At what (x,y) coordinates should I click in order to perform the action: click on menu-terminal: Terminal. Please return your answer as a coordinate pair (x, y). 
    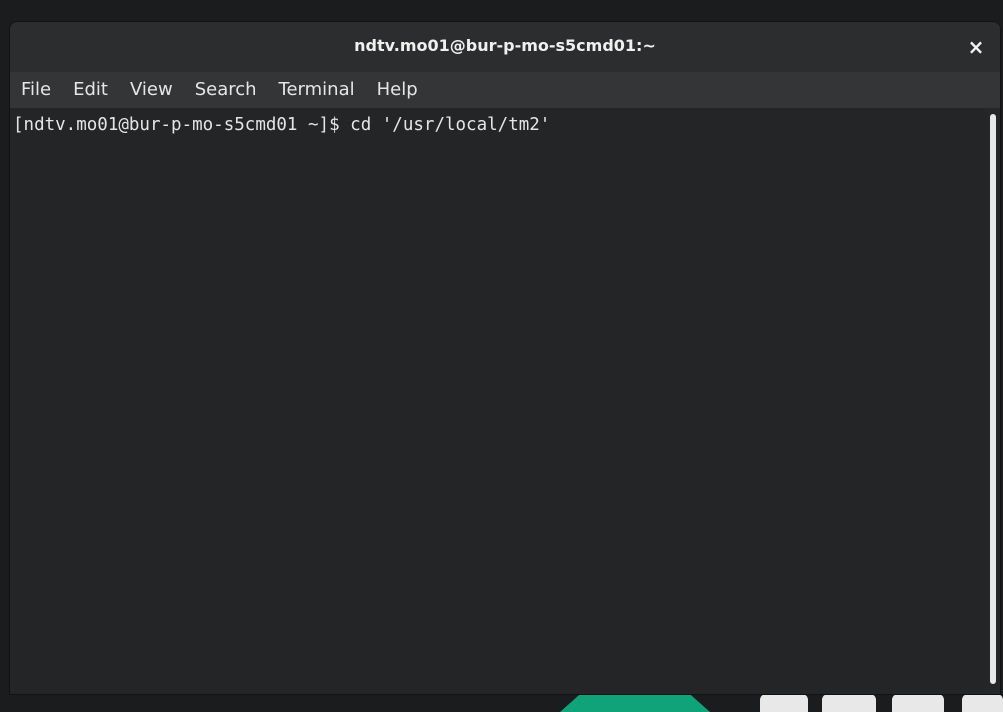
    Looking at the image, I should click on (317, 90).